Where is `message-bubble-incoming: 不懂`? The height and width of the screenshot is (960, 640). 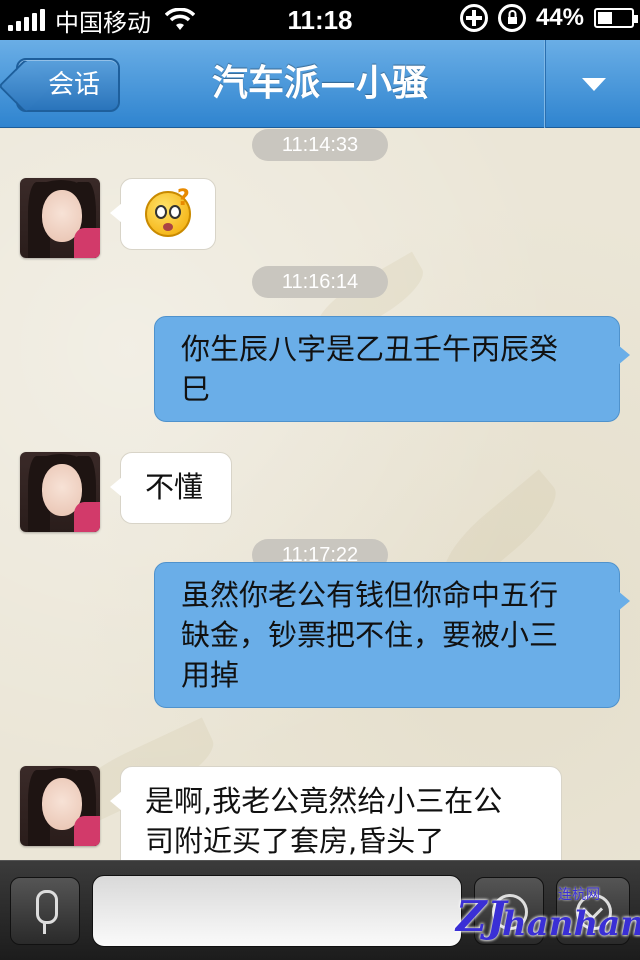
message-bubble-incoming: 不懂 is located at coordinates (171, 488).